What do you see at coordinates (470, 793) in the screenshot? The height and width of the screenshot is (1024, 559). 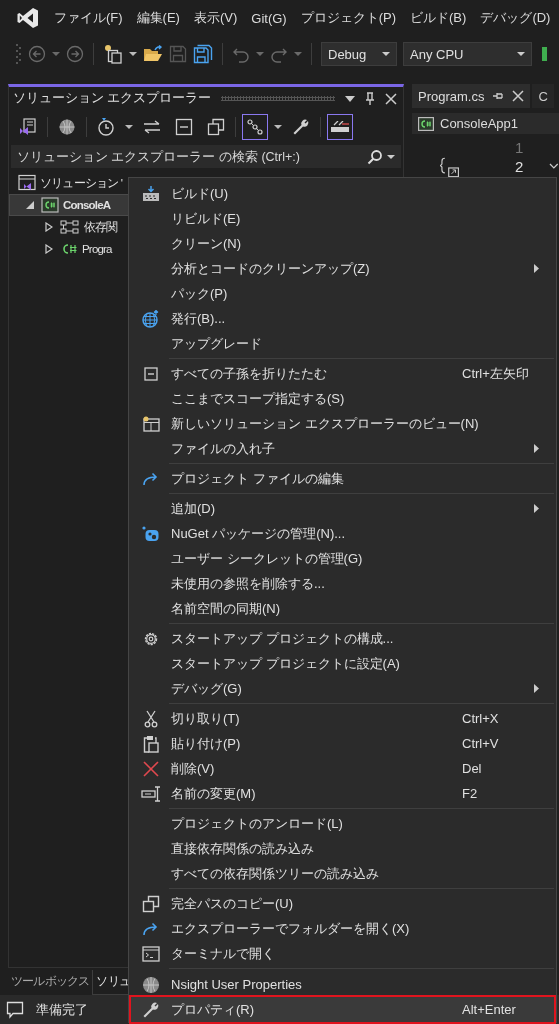 I see `shortcut-text: F2` at bounding box center [470, 793].